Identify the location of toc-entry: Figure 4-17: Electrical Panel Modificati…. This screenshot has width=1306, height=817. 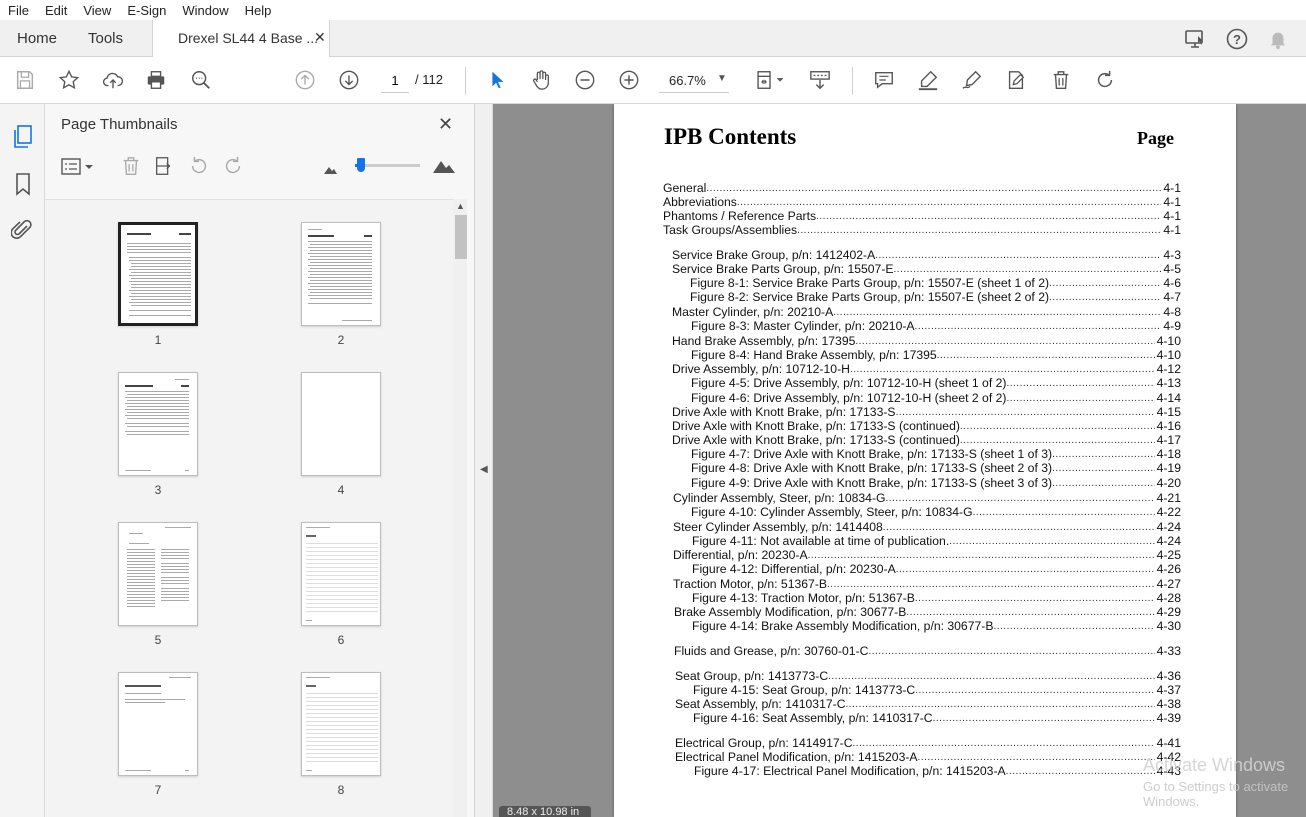
(937, 771).